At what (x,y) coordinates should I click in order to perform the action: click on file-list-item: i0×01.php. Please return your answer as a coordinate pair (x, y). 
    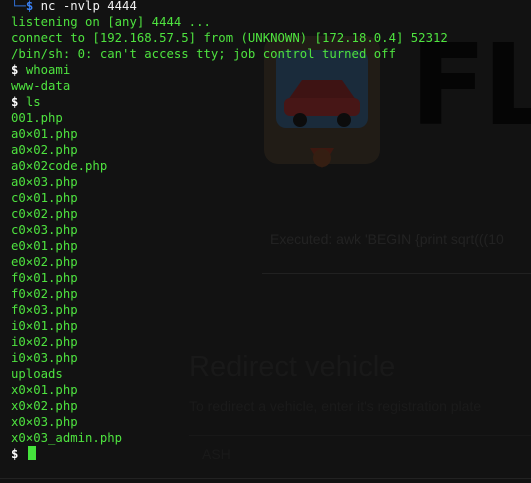
    Looking at the image, I should click on (44, 326).